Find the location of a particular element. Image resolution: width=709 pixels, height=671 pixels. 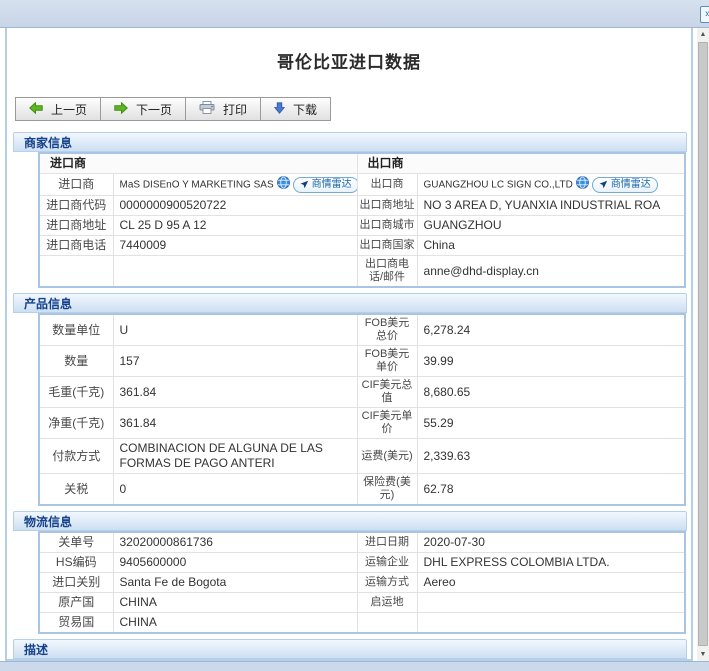

field-value: China is located at coordinates (551, 245).